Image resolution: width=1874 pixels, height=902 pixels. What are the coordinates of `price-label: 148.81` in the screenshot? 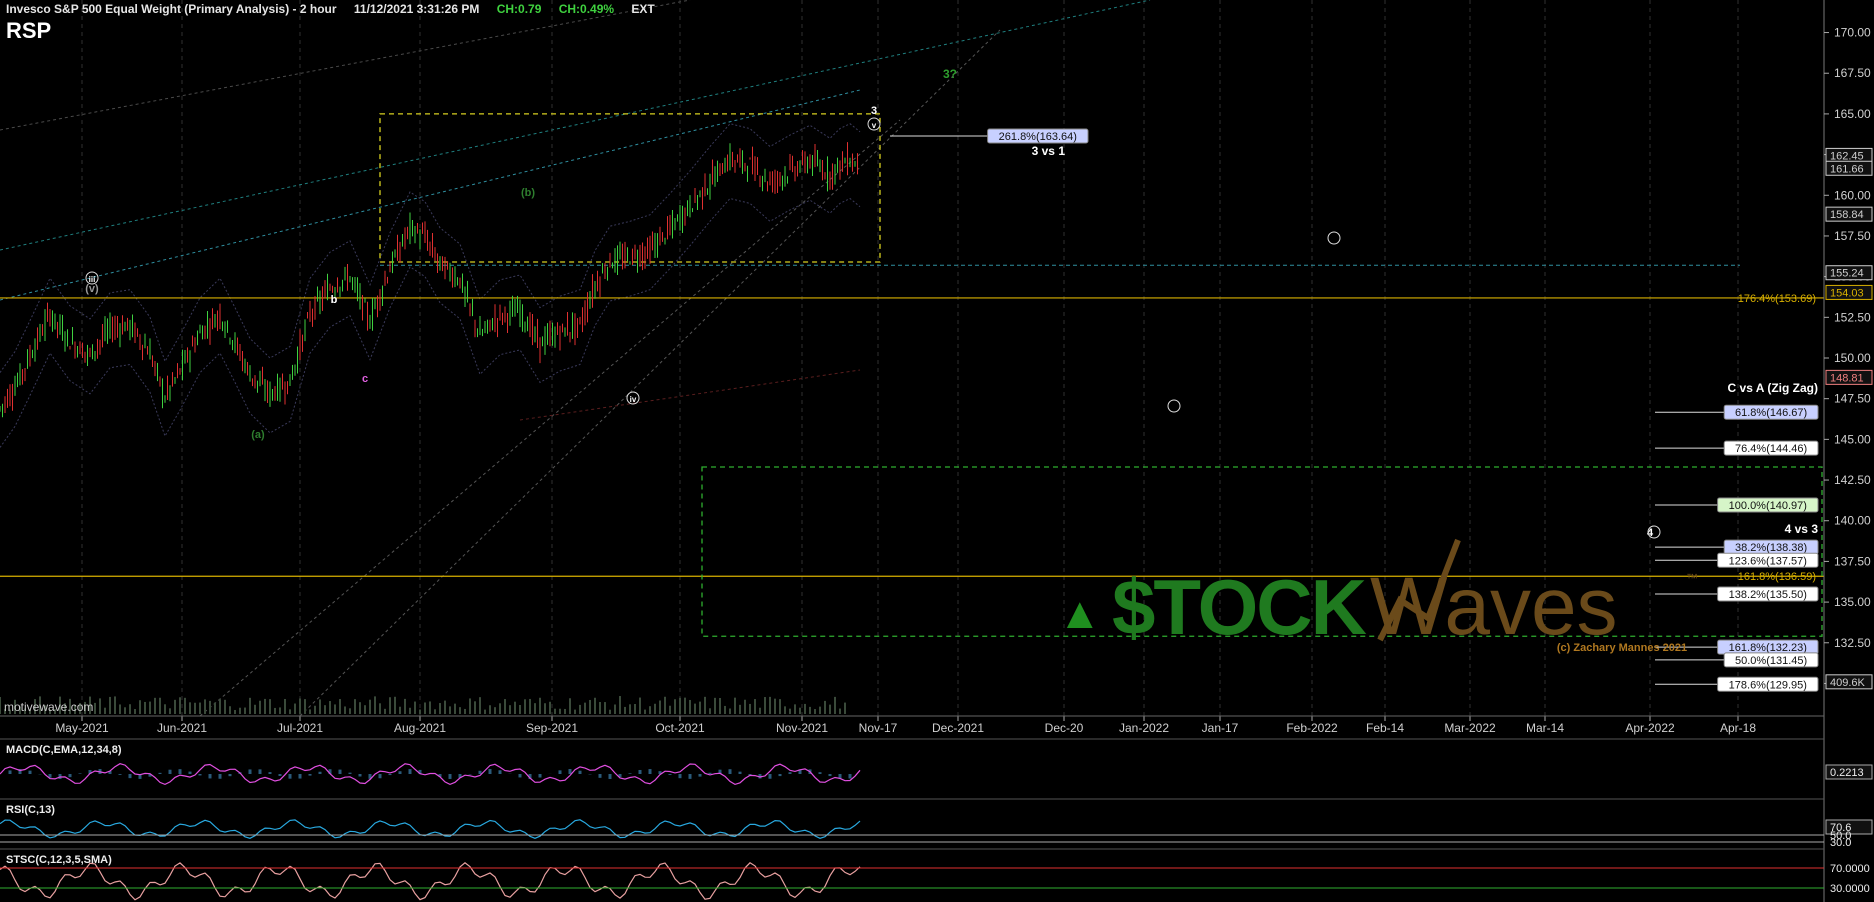 It's located at (1847, 378).